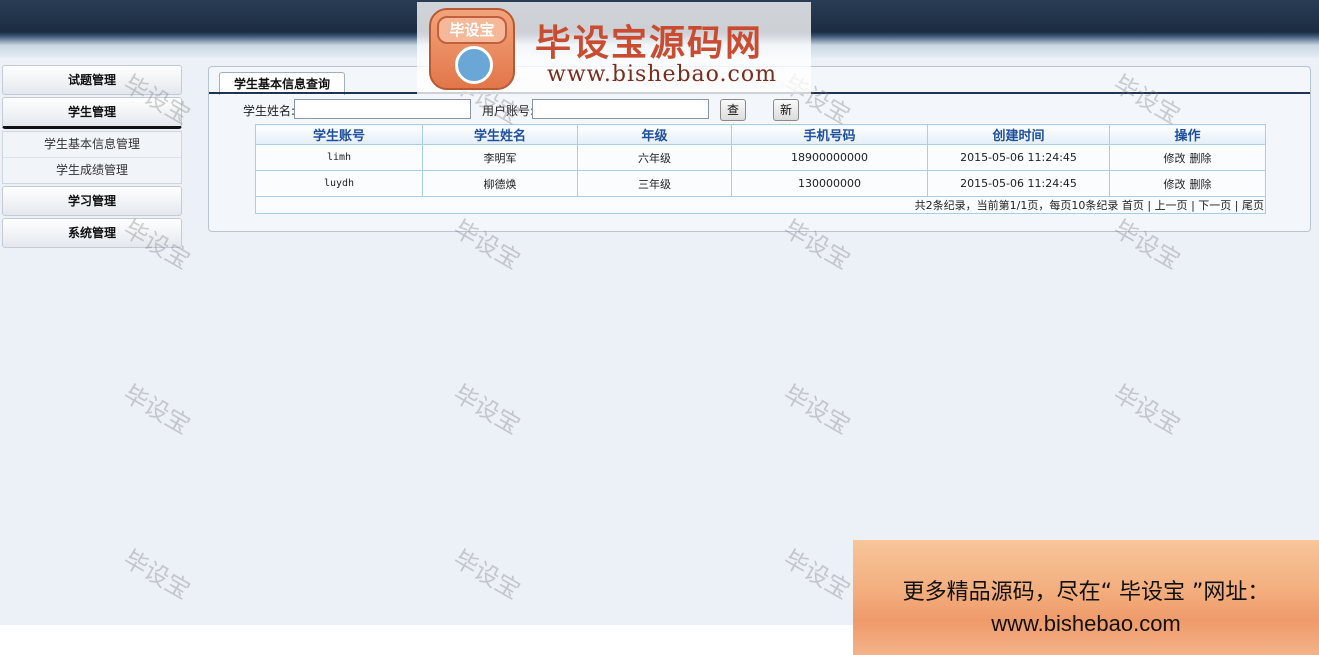 The width and height of the screenshot is (1319, 655). I want to click on sidebar-subitem-student-scores: 学生成绩管理, so click(92, 170).